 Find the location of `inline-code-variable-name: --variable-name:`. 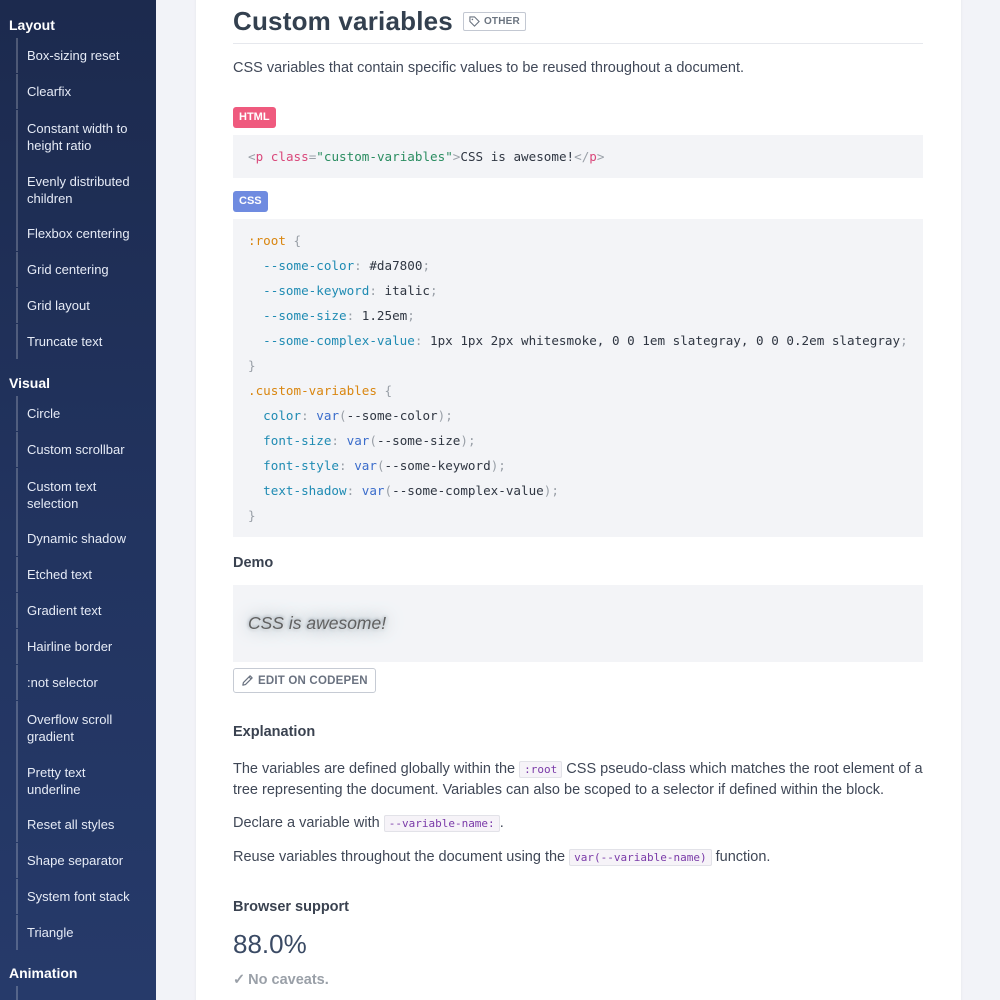

inline-code-variable-name: --variable-name: is located at coordinates (441, 823).